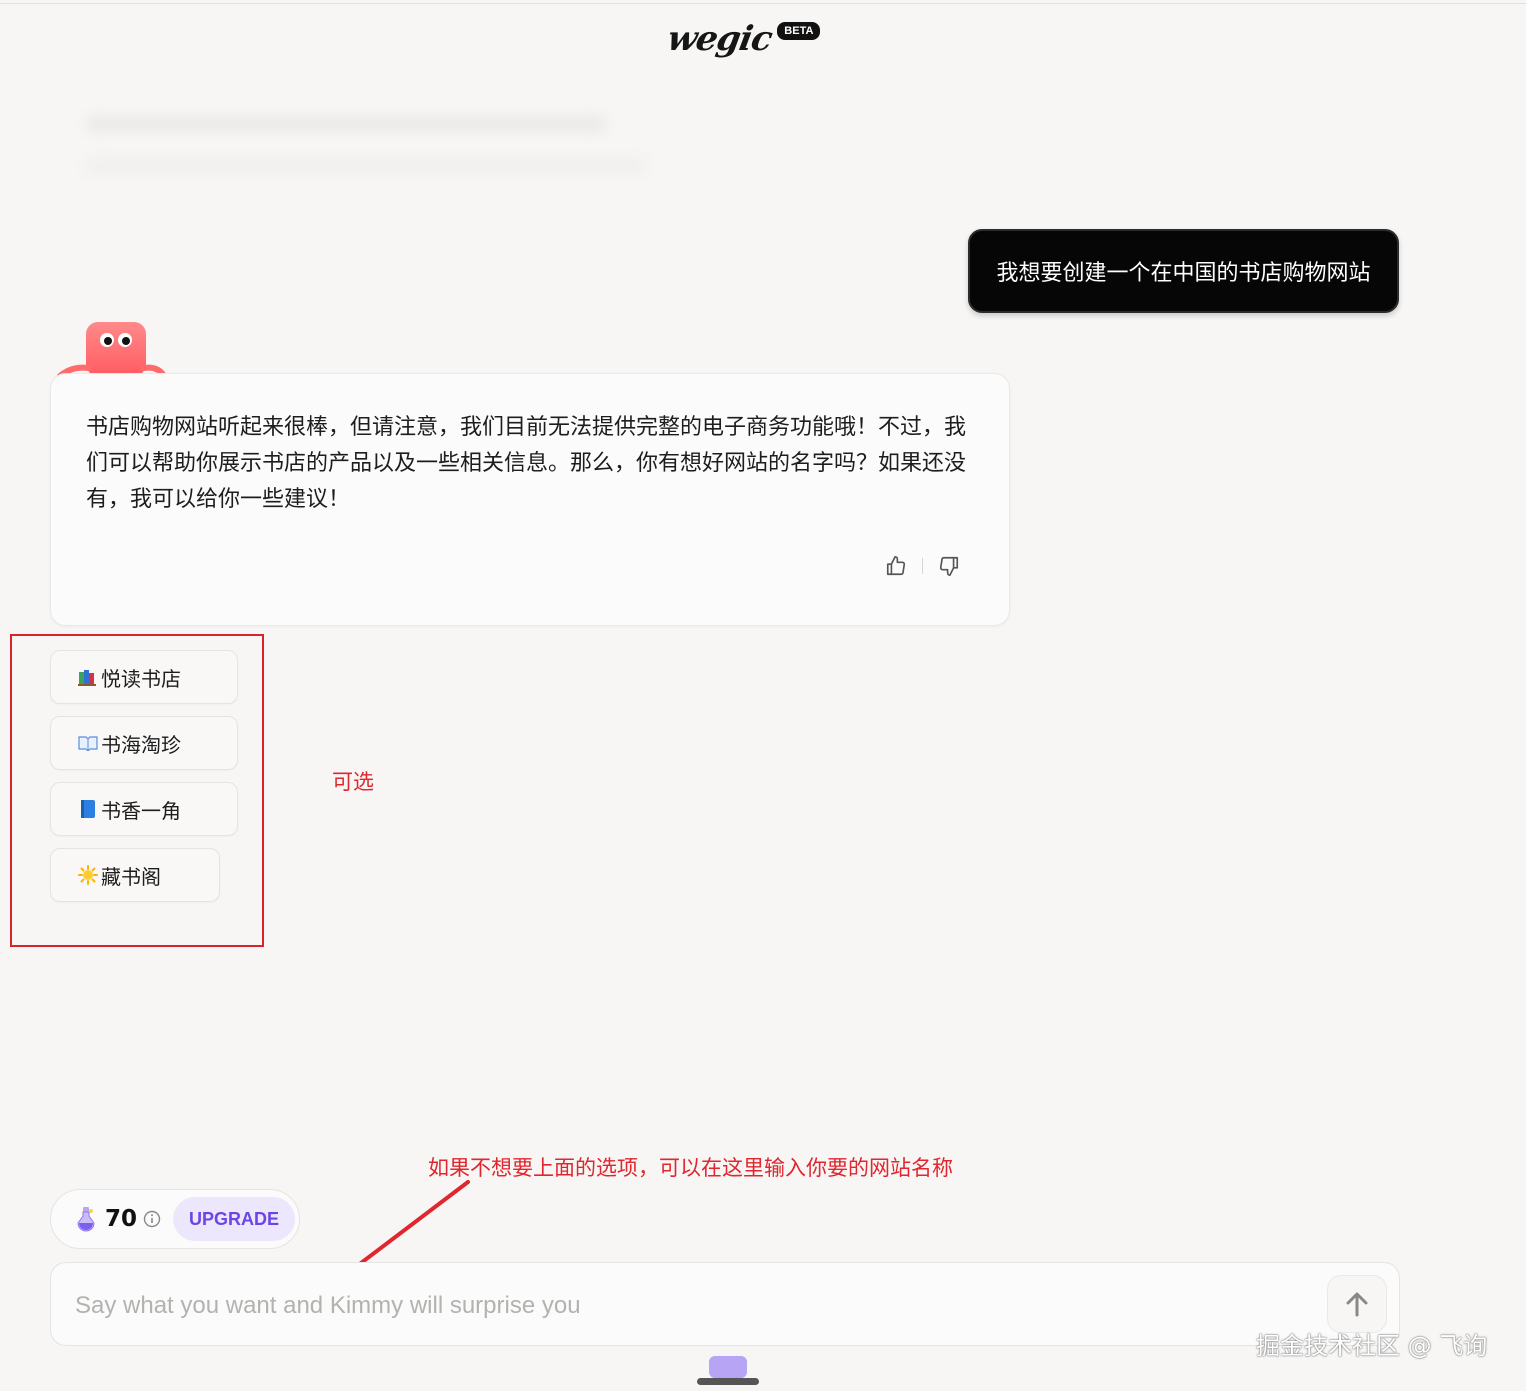  What do you see at coordinates (685, 1306) in the screenshot?
I see `chat-input` at bounding box center [685, 1306].